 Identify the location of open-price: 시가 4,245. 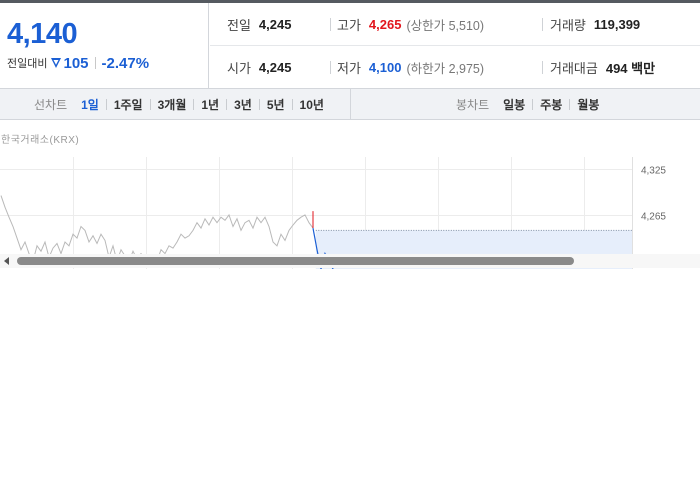
(259, 67).